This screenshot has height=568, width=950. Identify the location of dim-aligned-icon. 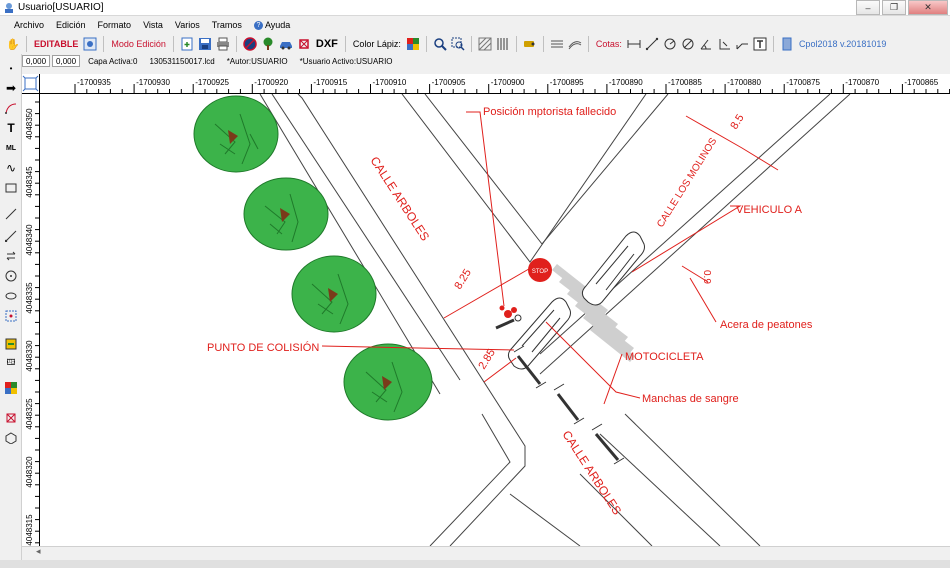
(652, 44).